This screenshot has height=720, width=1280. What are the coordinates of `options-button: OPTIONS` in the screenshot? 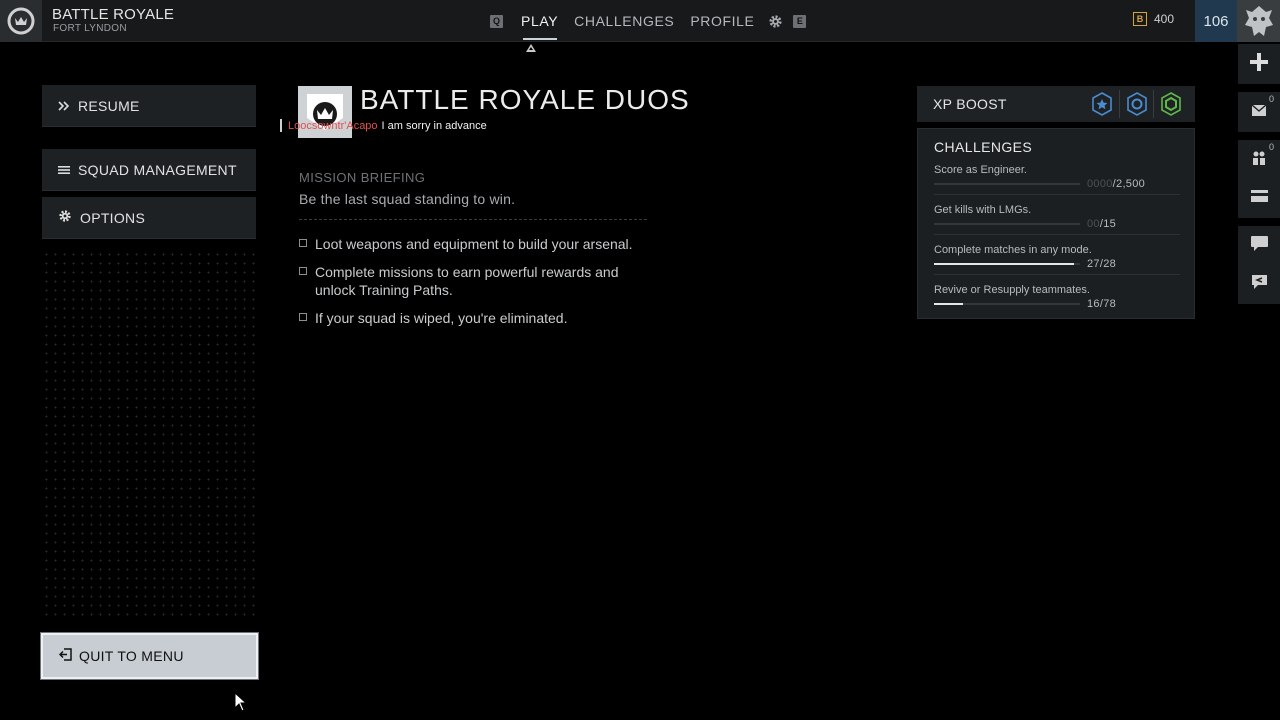 It's located at (149, 218).